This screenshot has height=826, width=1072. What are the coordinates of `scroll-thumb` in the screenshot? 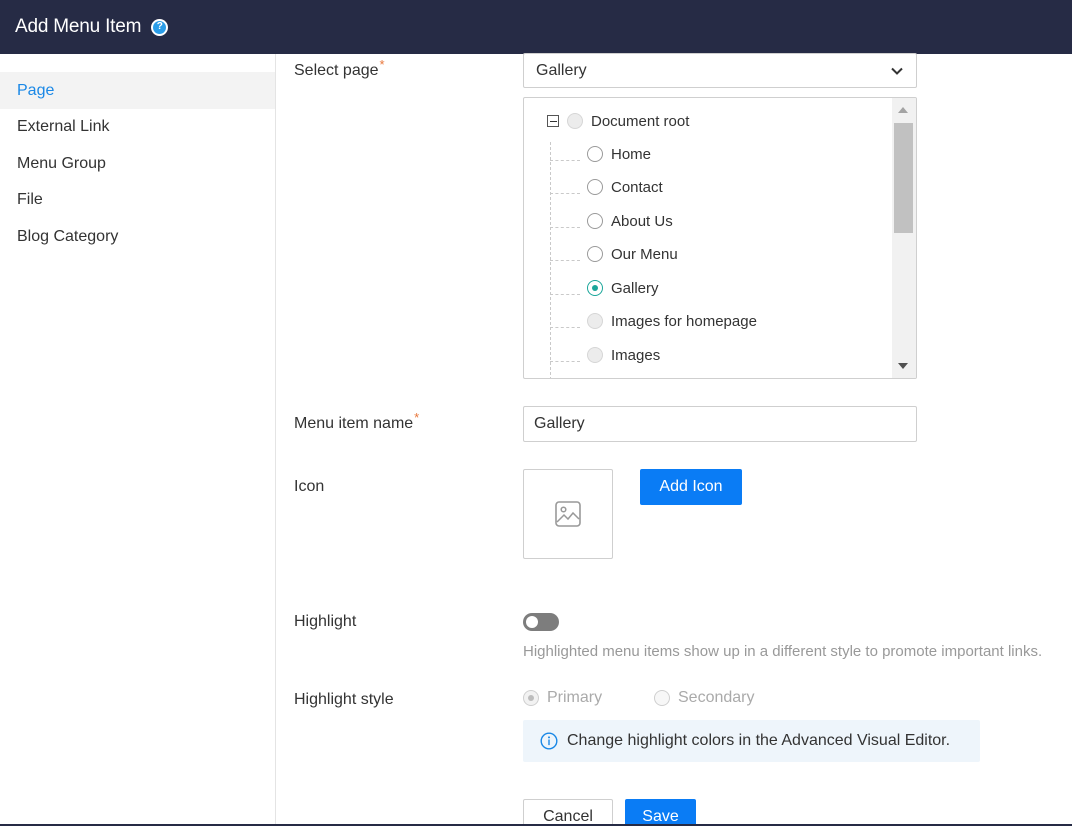 It's located at (903, 178).